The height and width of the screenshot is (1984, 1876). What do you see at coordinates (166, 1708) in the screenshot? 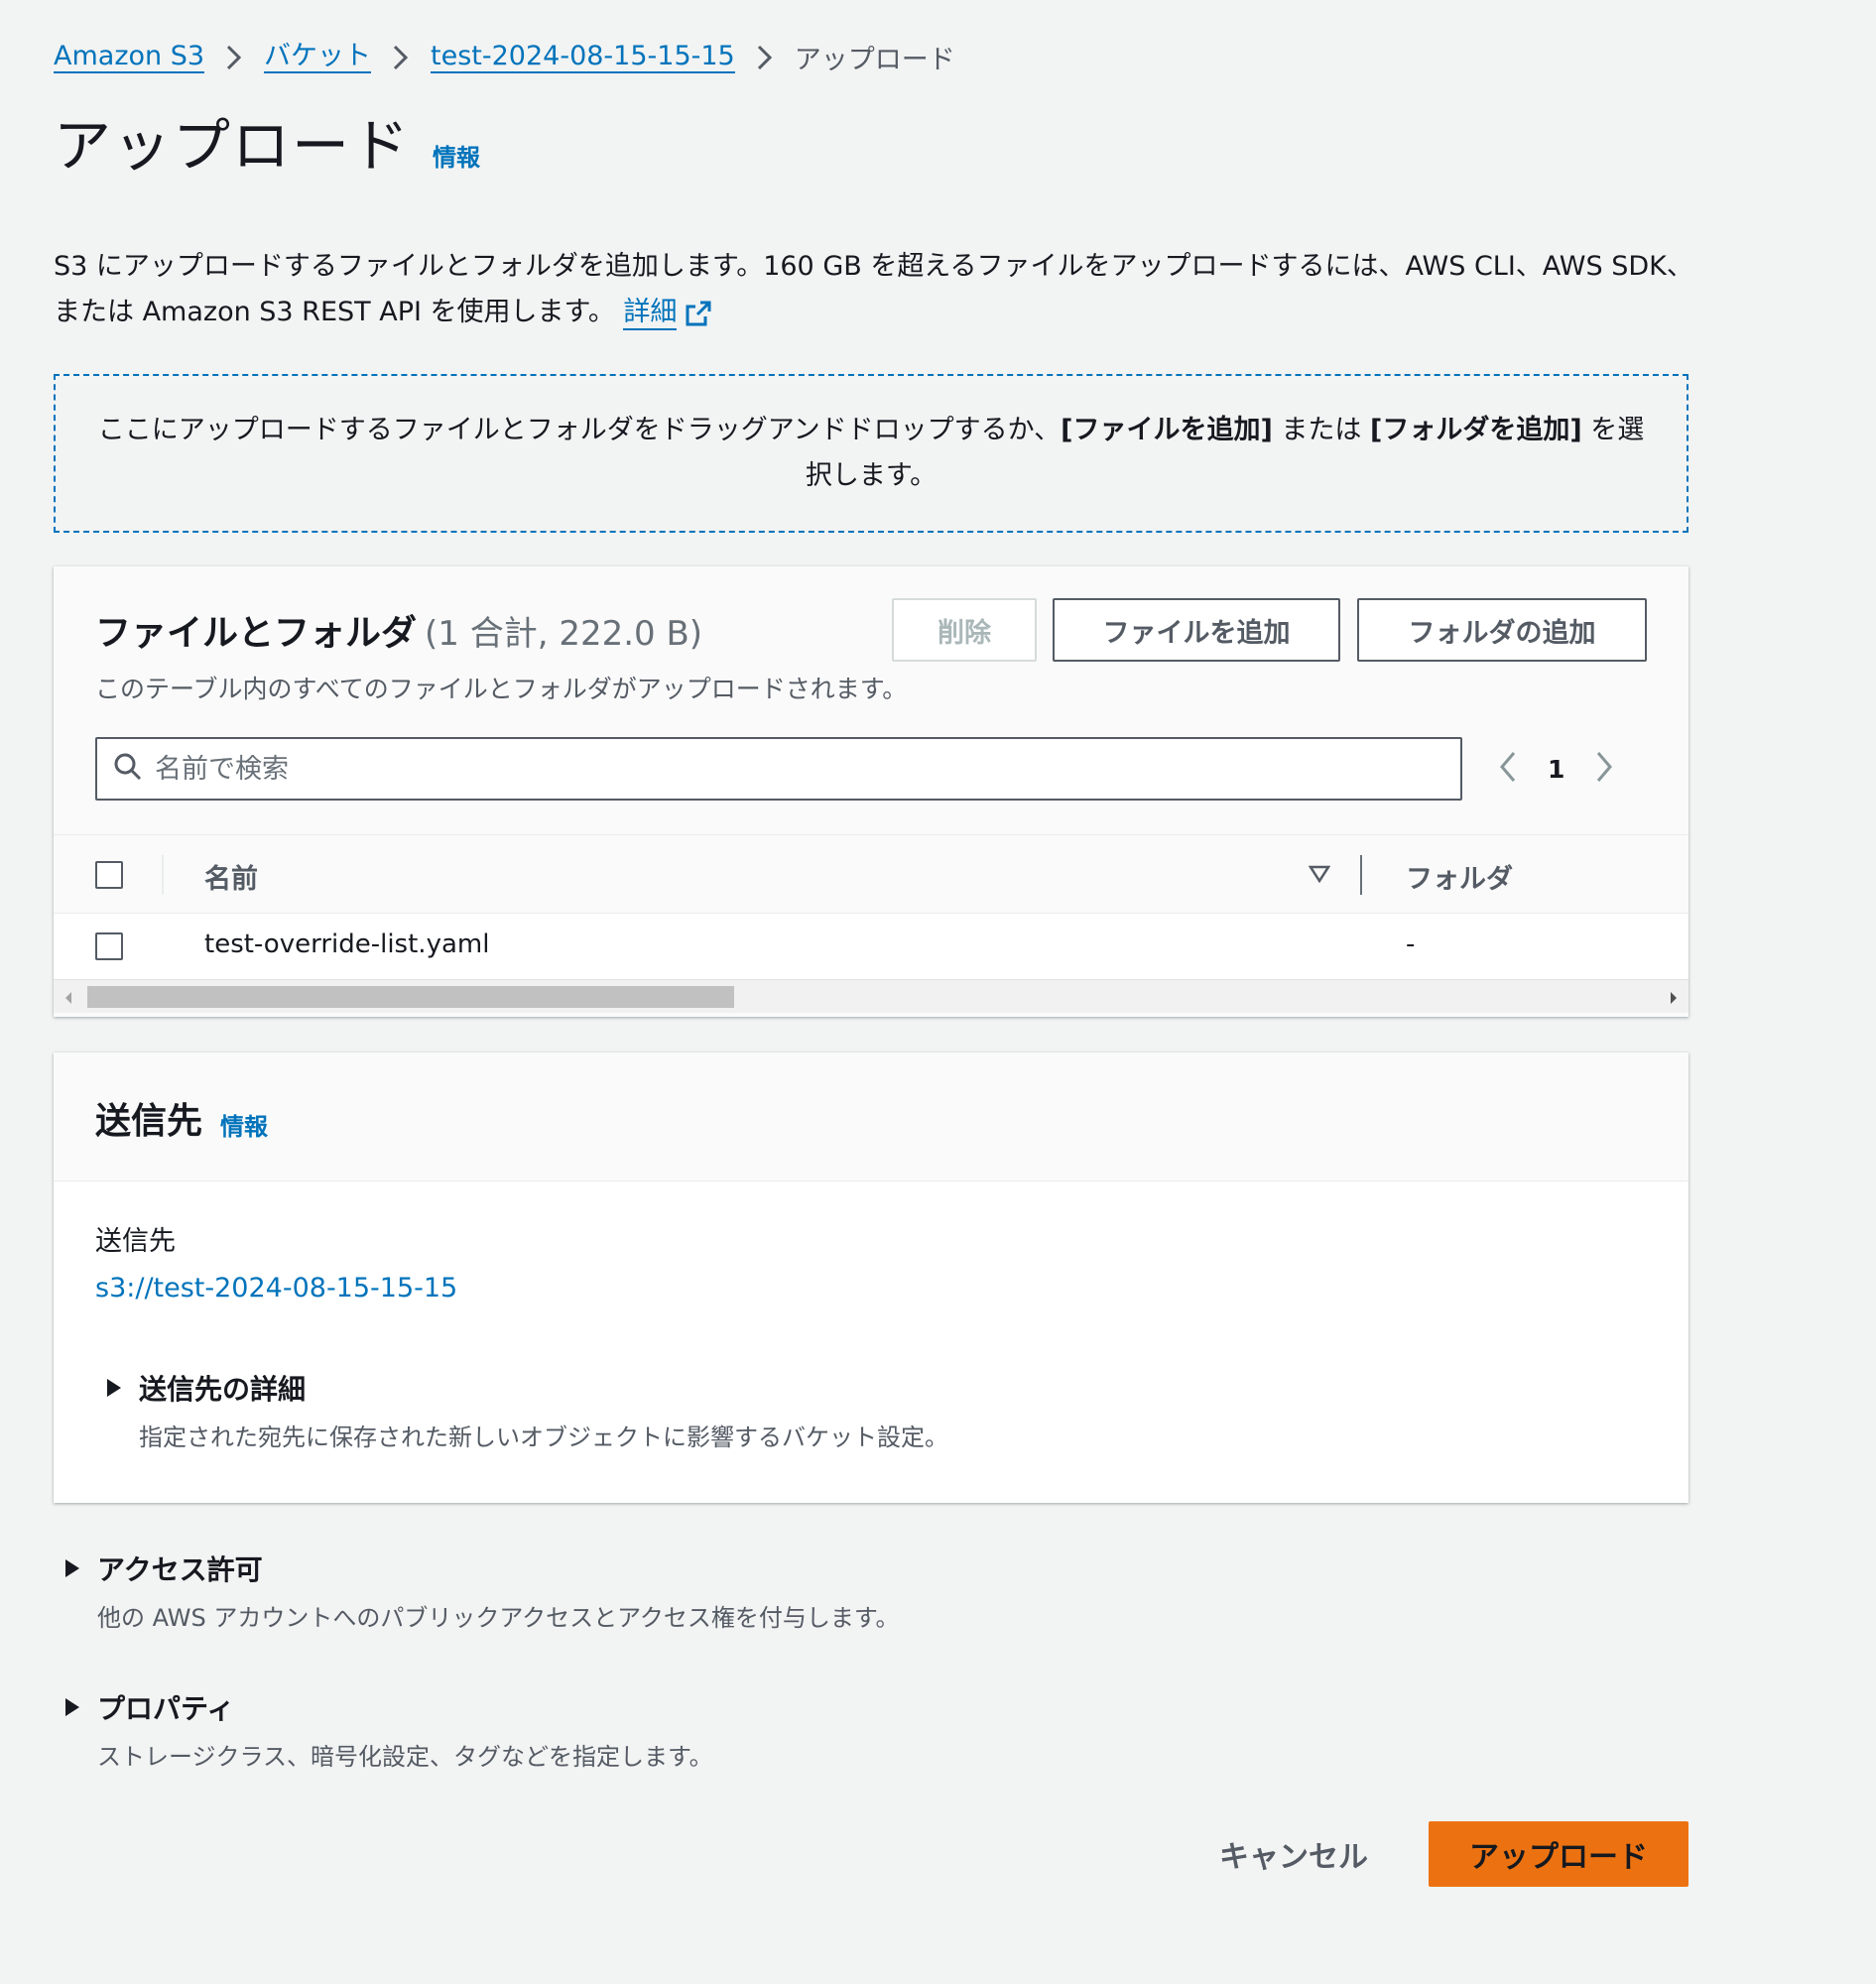
I see `properties-title: プロパティ` at bounding box center [166, 1708].